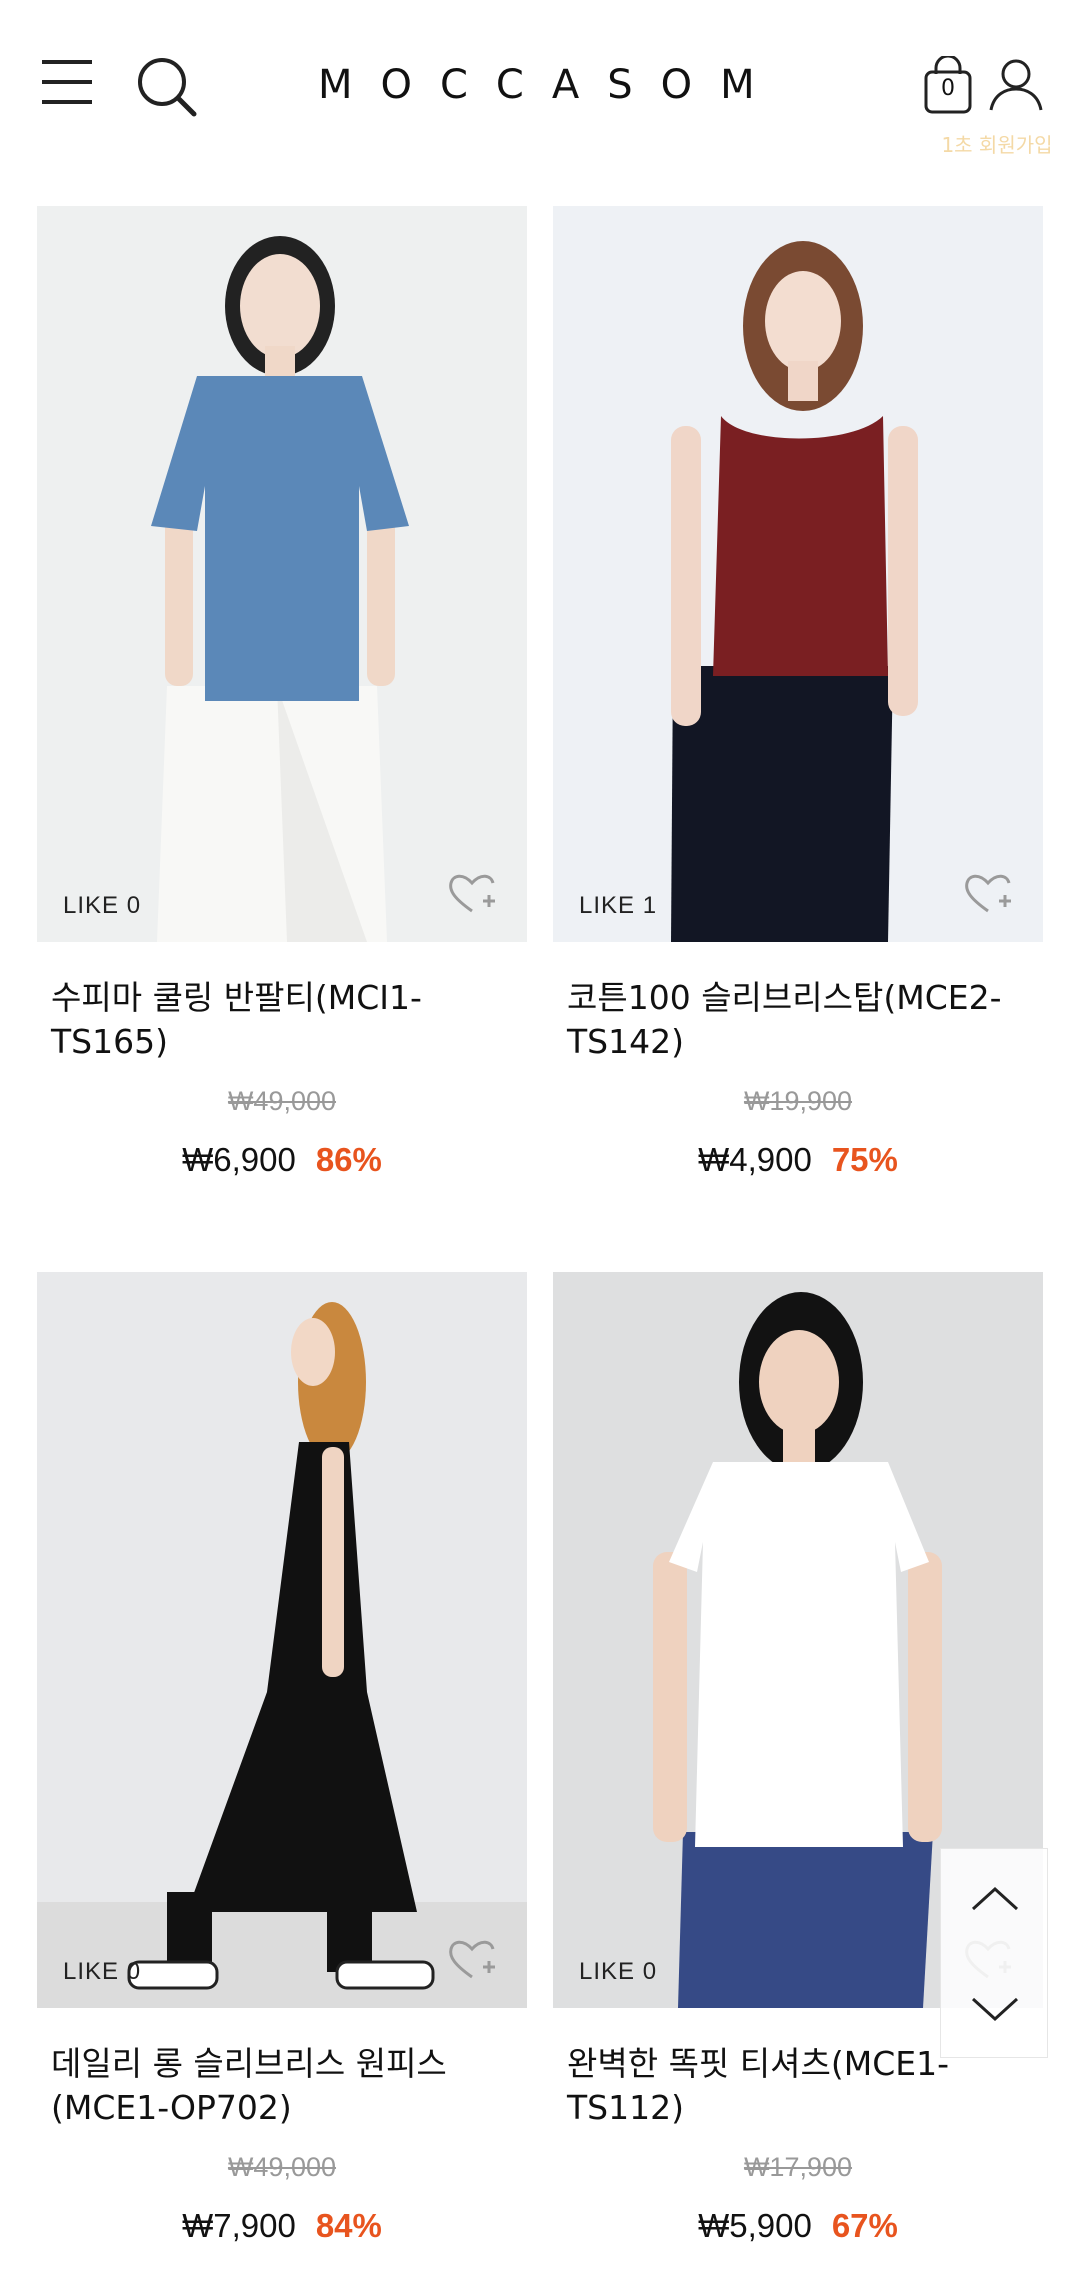 This screenshot has height=2284, width=1080. I want to click on sale-price: ₩6,900, so click(239, 1159).